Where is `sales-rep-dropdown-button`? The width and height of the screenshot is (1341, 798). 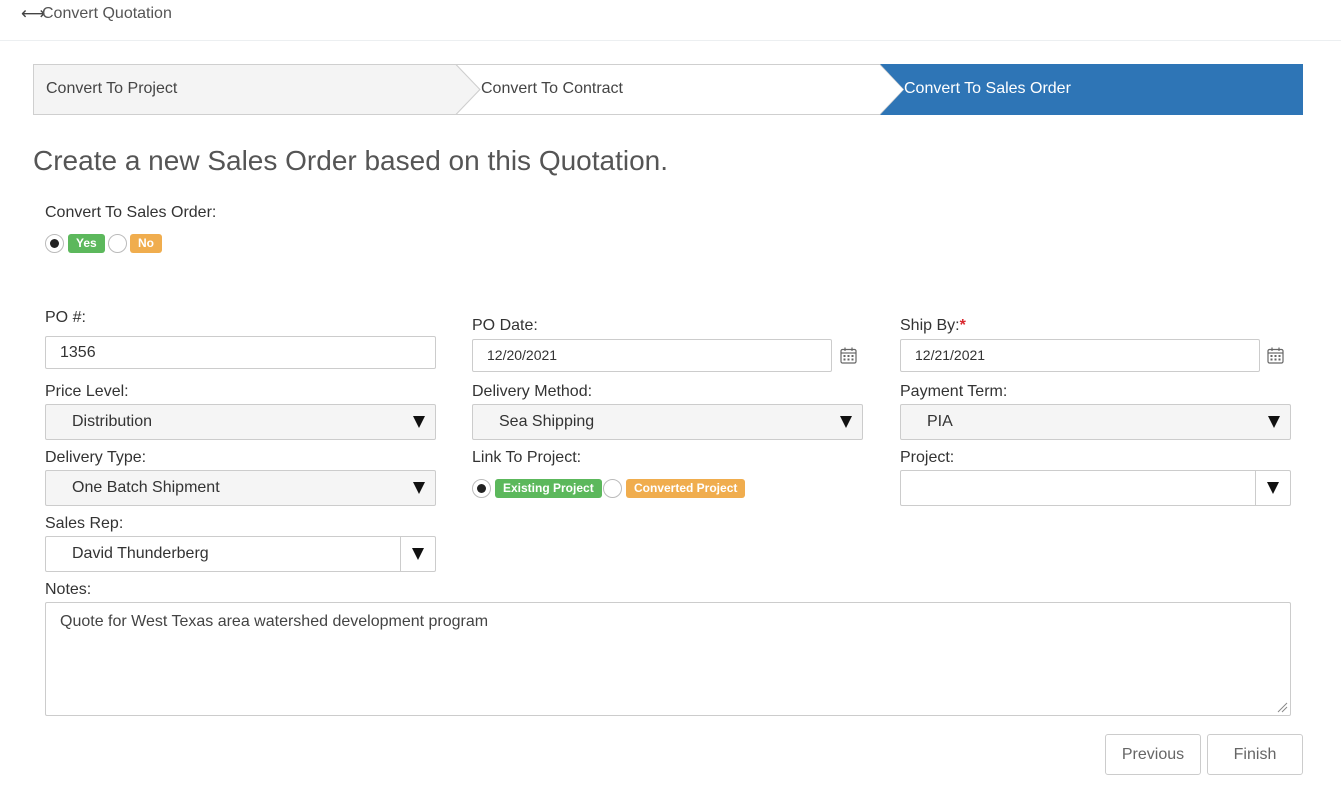 sales-rep-dropdown-button is located at coordinates (417, 554).